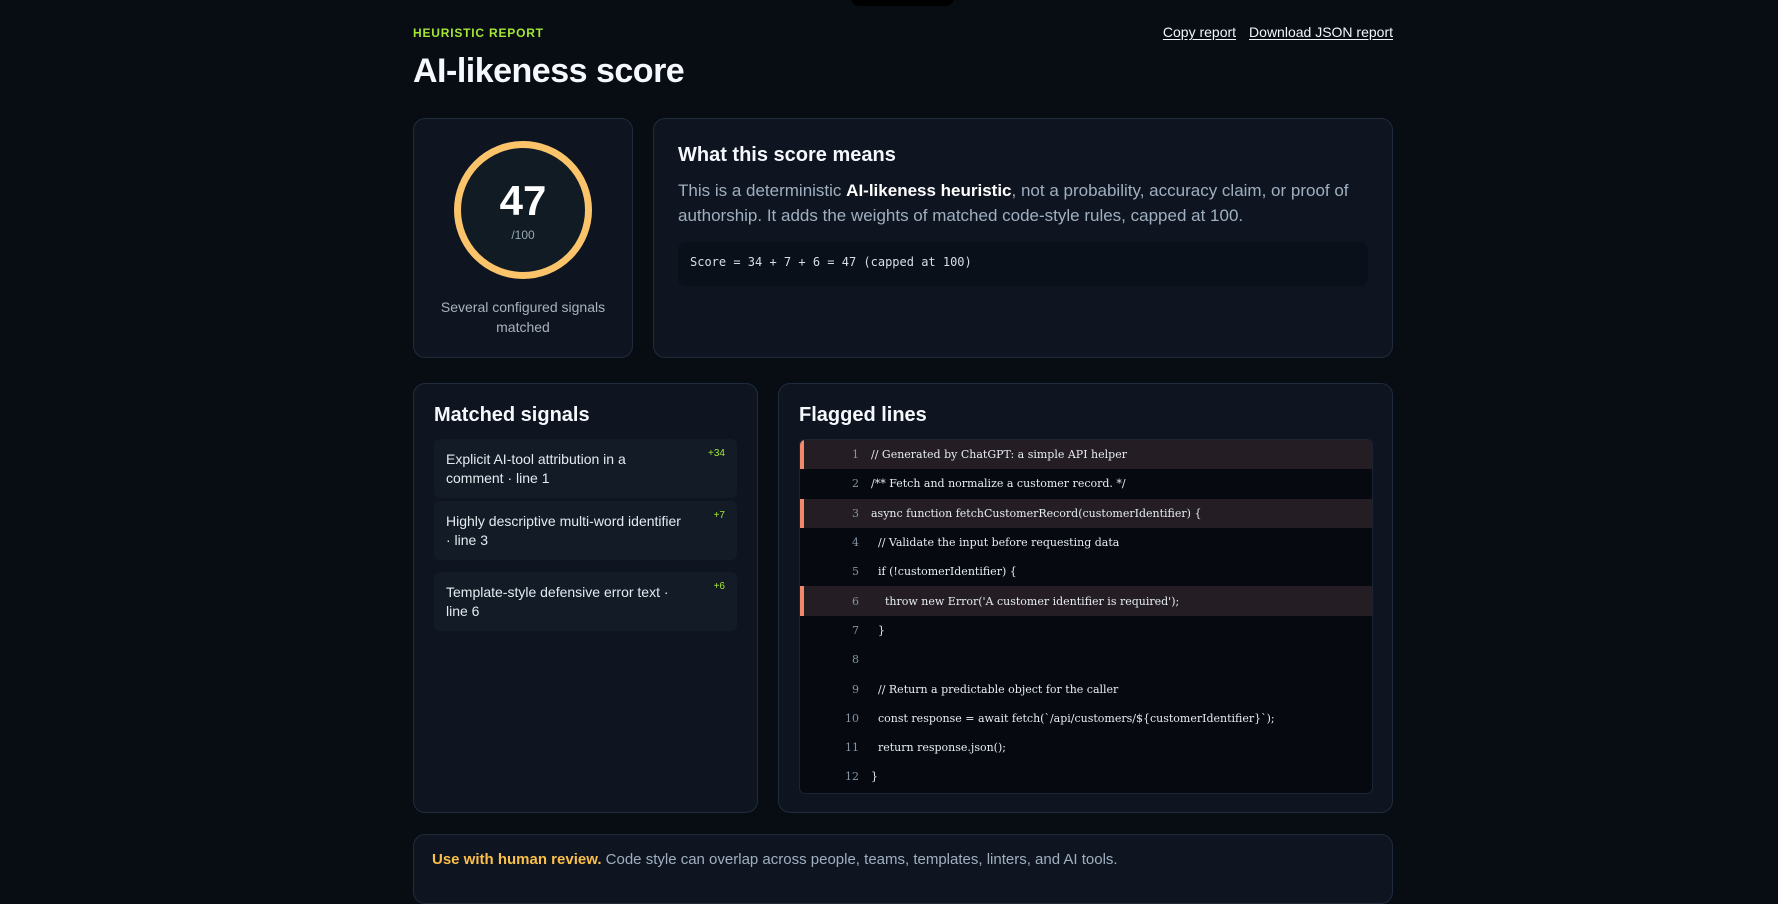 The width and height of the screenshot is (1778, 904). Describe the element at coordinates (863, 415) in the screenshot. I see `flagged-heading: Flagged lines` at that location.